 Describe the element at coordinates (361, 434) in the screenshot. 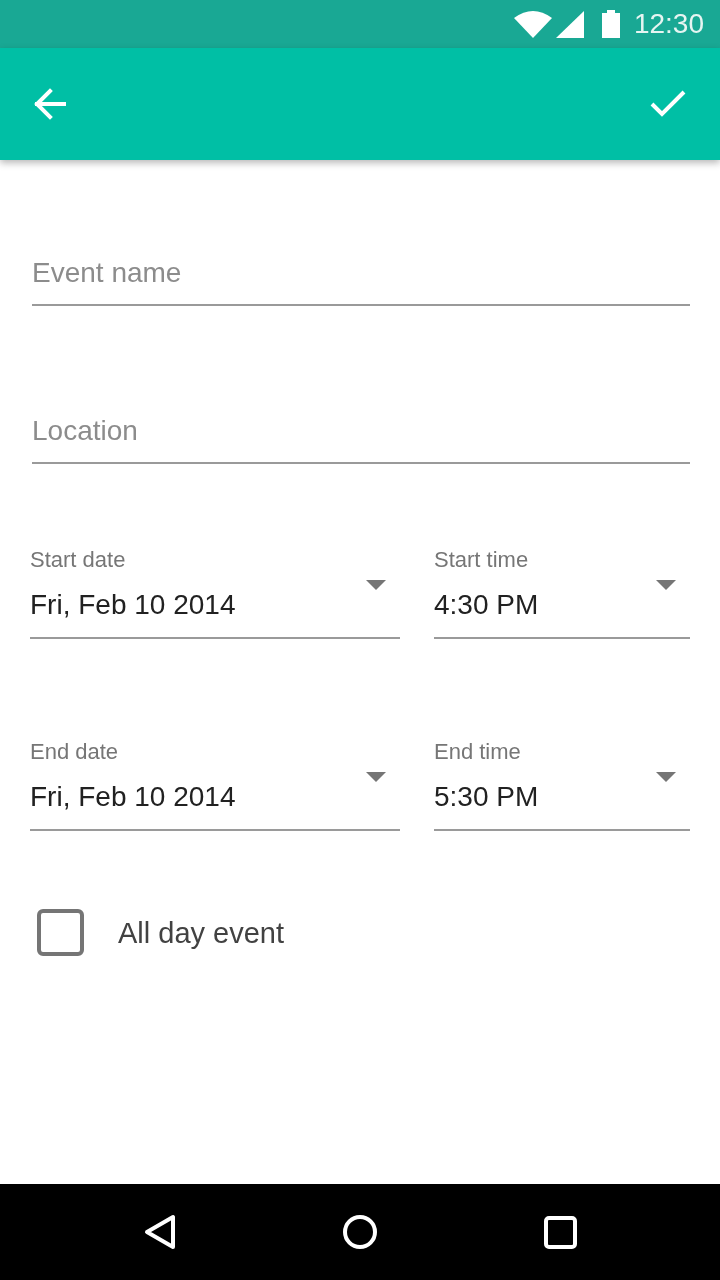

I see `text-input-field: Location` at that location.